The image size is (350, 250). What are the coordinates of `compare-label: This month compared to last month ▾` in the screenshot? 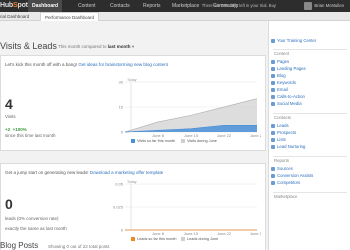 It's located at (96, 46).